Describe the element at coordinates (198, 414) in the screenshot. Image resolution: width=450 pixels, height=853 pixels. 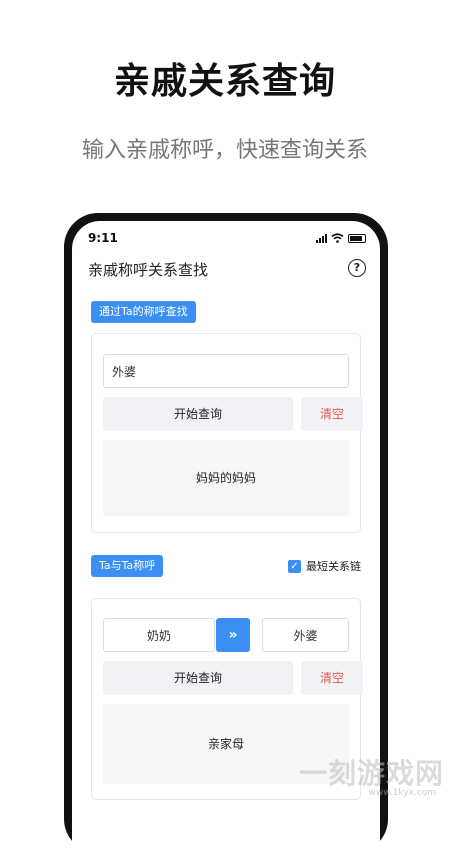
I see `query-button: 开始查询` at that location.